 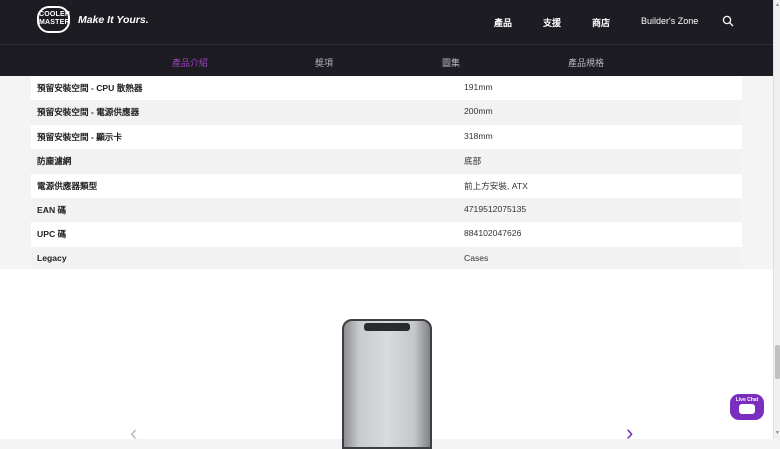 I want to click on case-top-io-panel, so click(x=387, y=327).